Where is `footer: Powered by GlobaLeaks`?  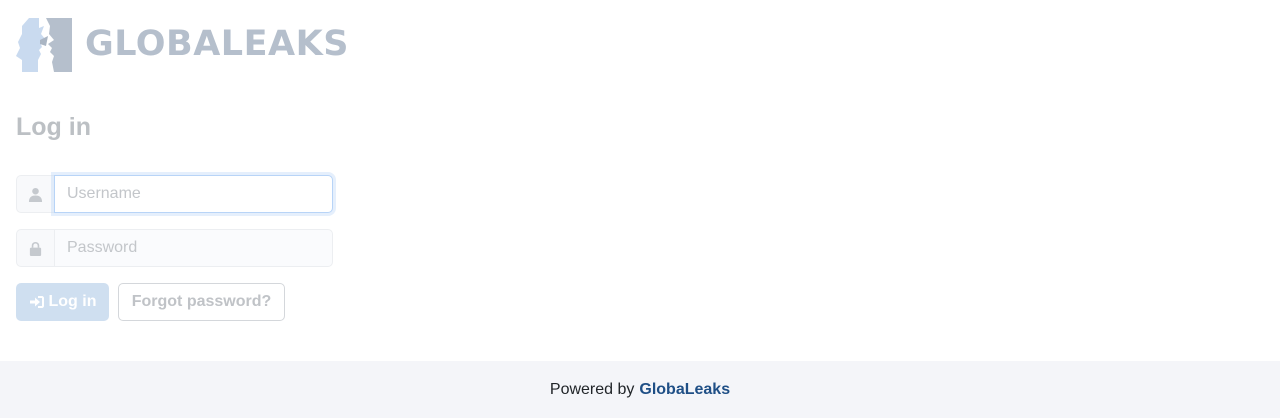 footer: Powered by GlobaLeaks is located at coordinates (640, 389).